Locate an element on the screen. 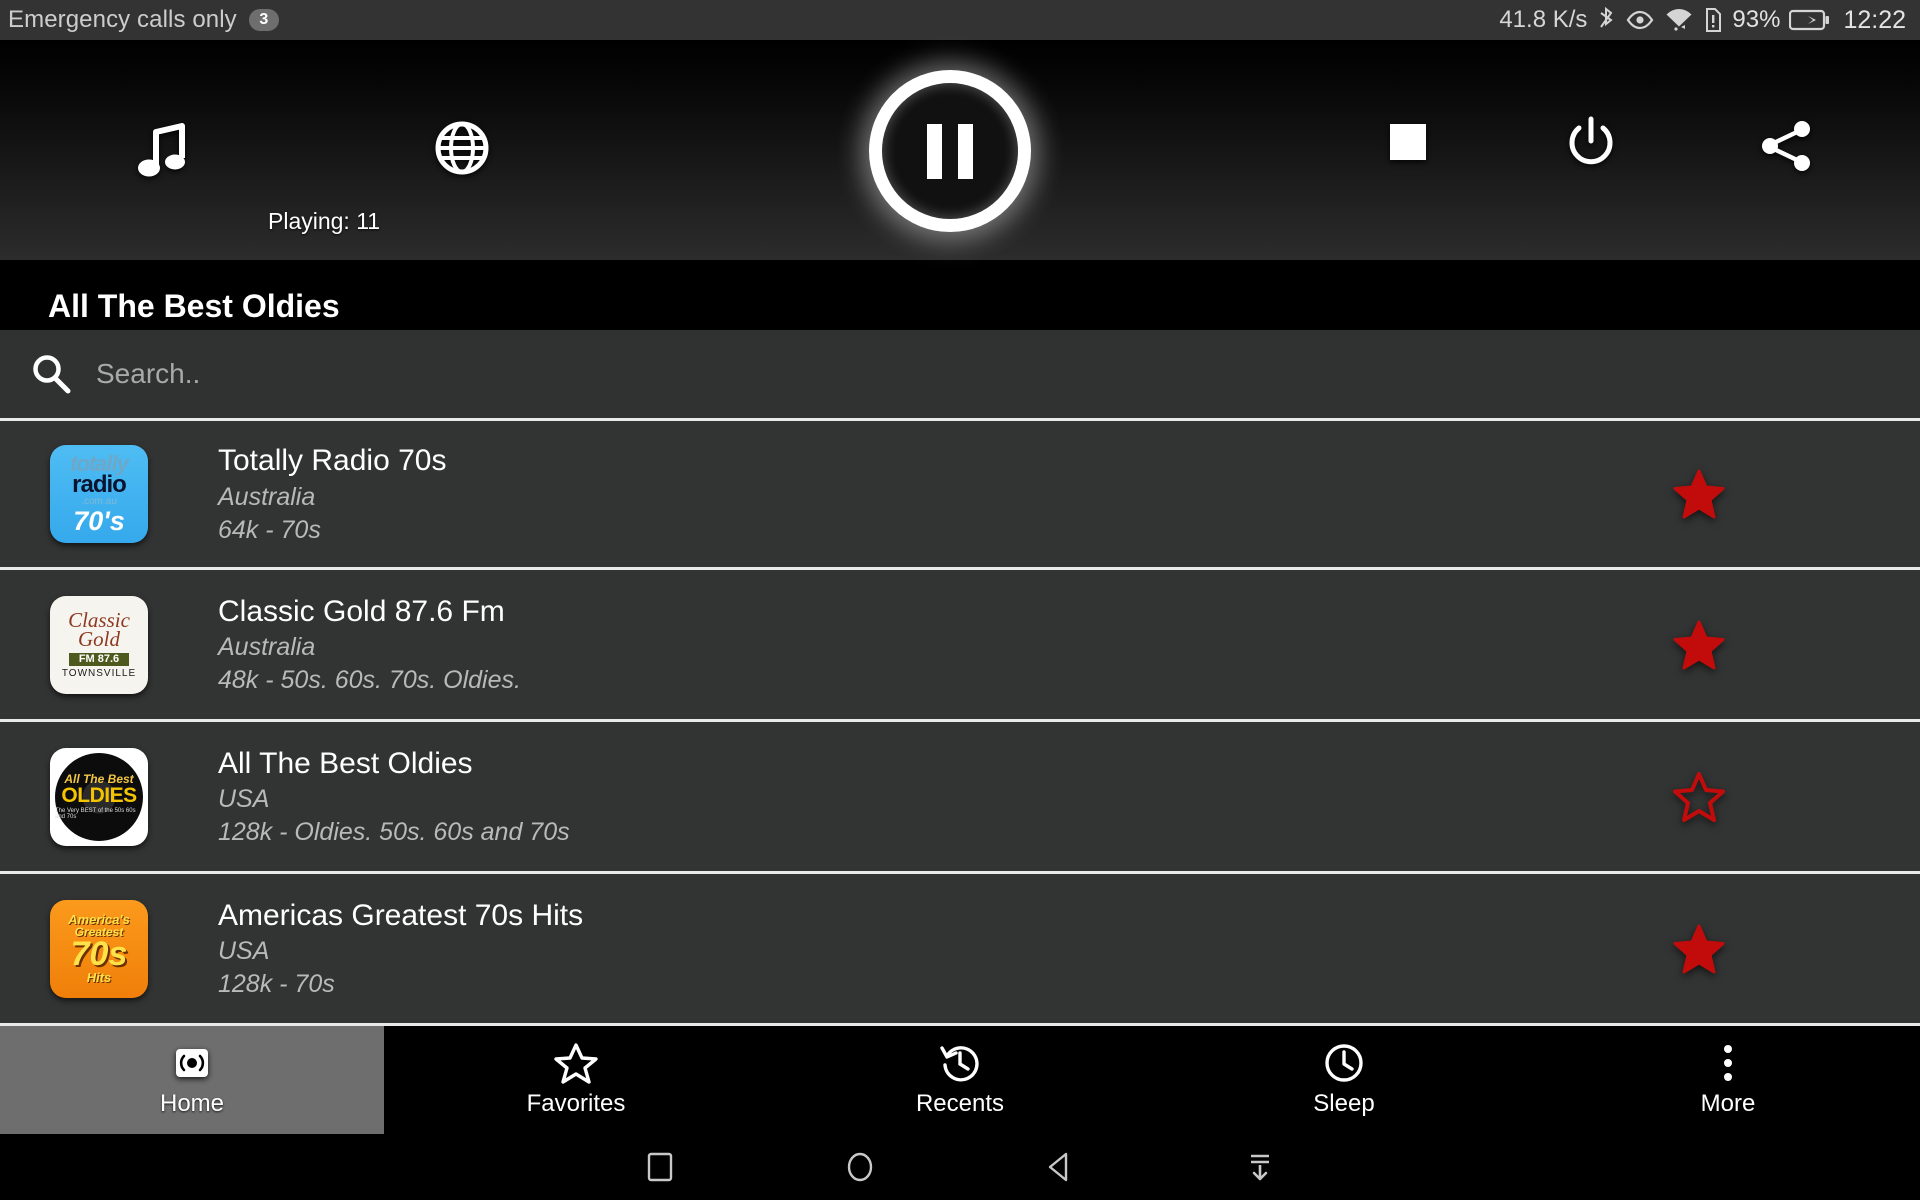 The height and width of the screenshot is (1200, 1920). station-logo-art: America's Greatest 70s Hits is located at coordinates (99, 948).